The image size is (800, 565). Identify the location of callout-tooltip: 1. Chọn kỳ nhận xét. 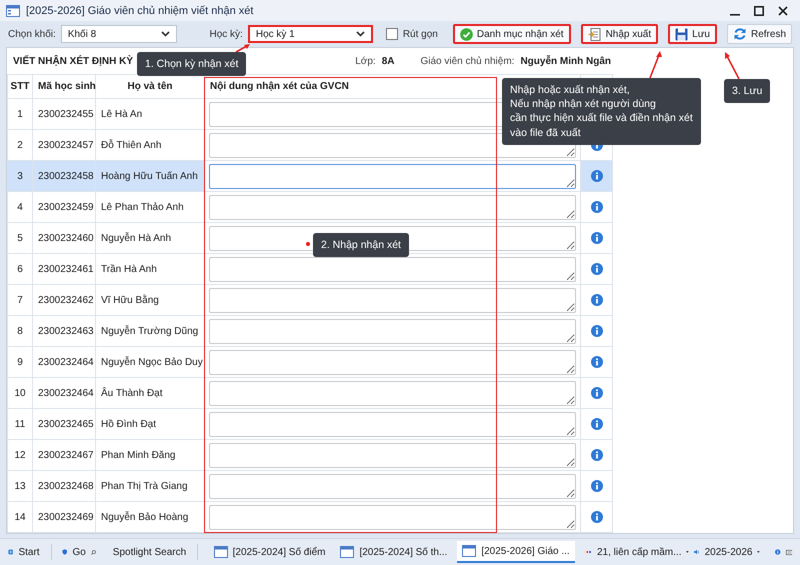
(191, 64).